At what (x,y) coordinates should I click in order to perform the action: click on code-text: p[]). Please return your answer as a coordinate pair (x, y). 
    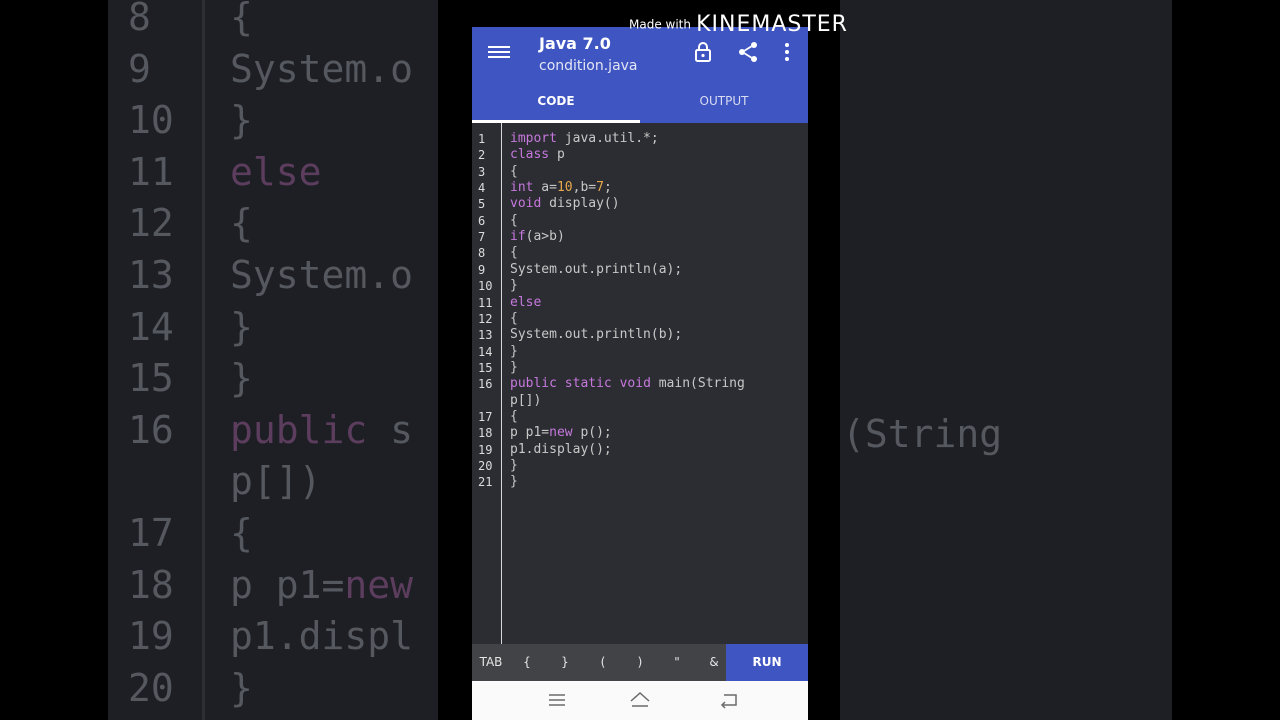
    Looking at the image, I should click on (526, 400).